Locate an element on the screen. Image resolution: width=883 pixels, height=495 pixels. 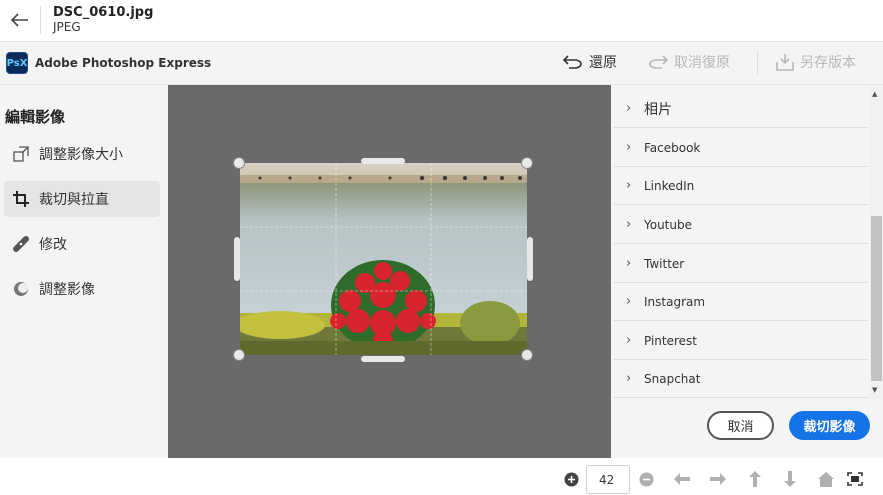
resize-icon is located at coordinates (21, 154).